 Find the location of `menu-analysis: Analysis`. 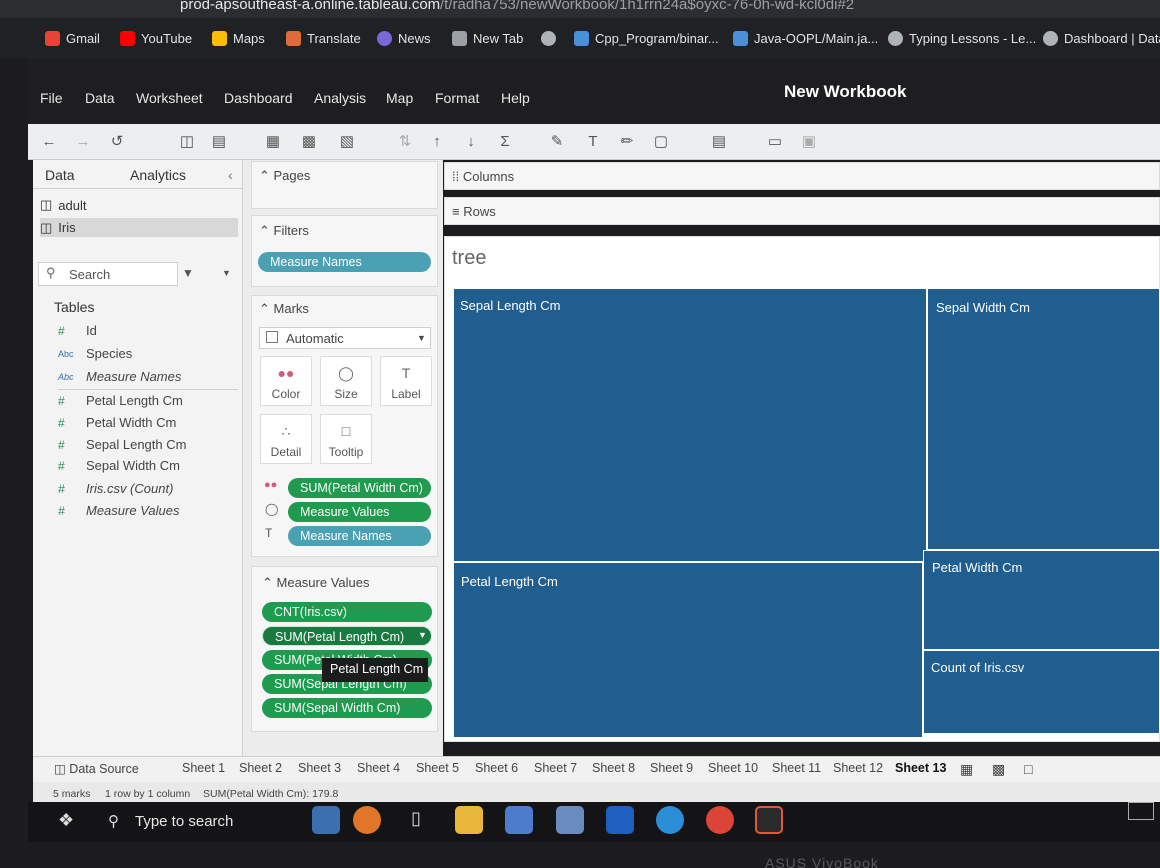

menu-analysis: Analysis is located at coordinates (340, 98).